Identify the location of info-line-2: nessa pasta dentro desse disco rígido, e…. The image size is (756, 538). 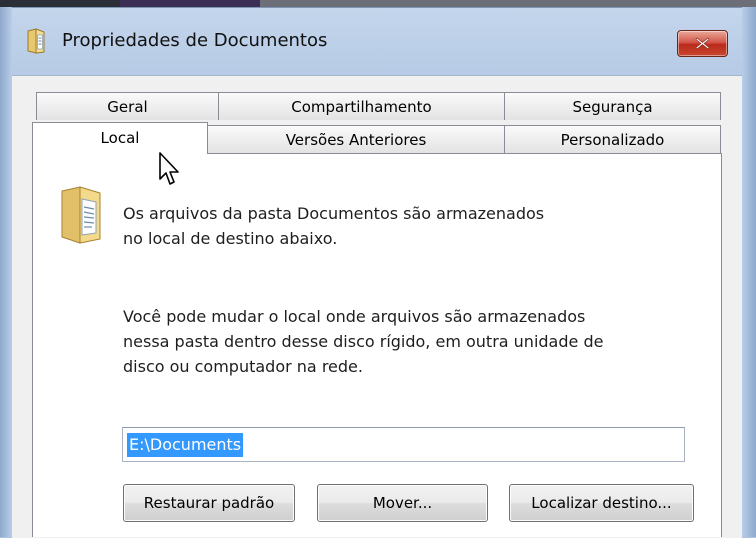
(363, 341).